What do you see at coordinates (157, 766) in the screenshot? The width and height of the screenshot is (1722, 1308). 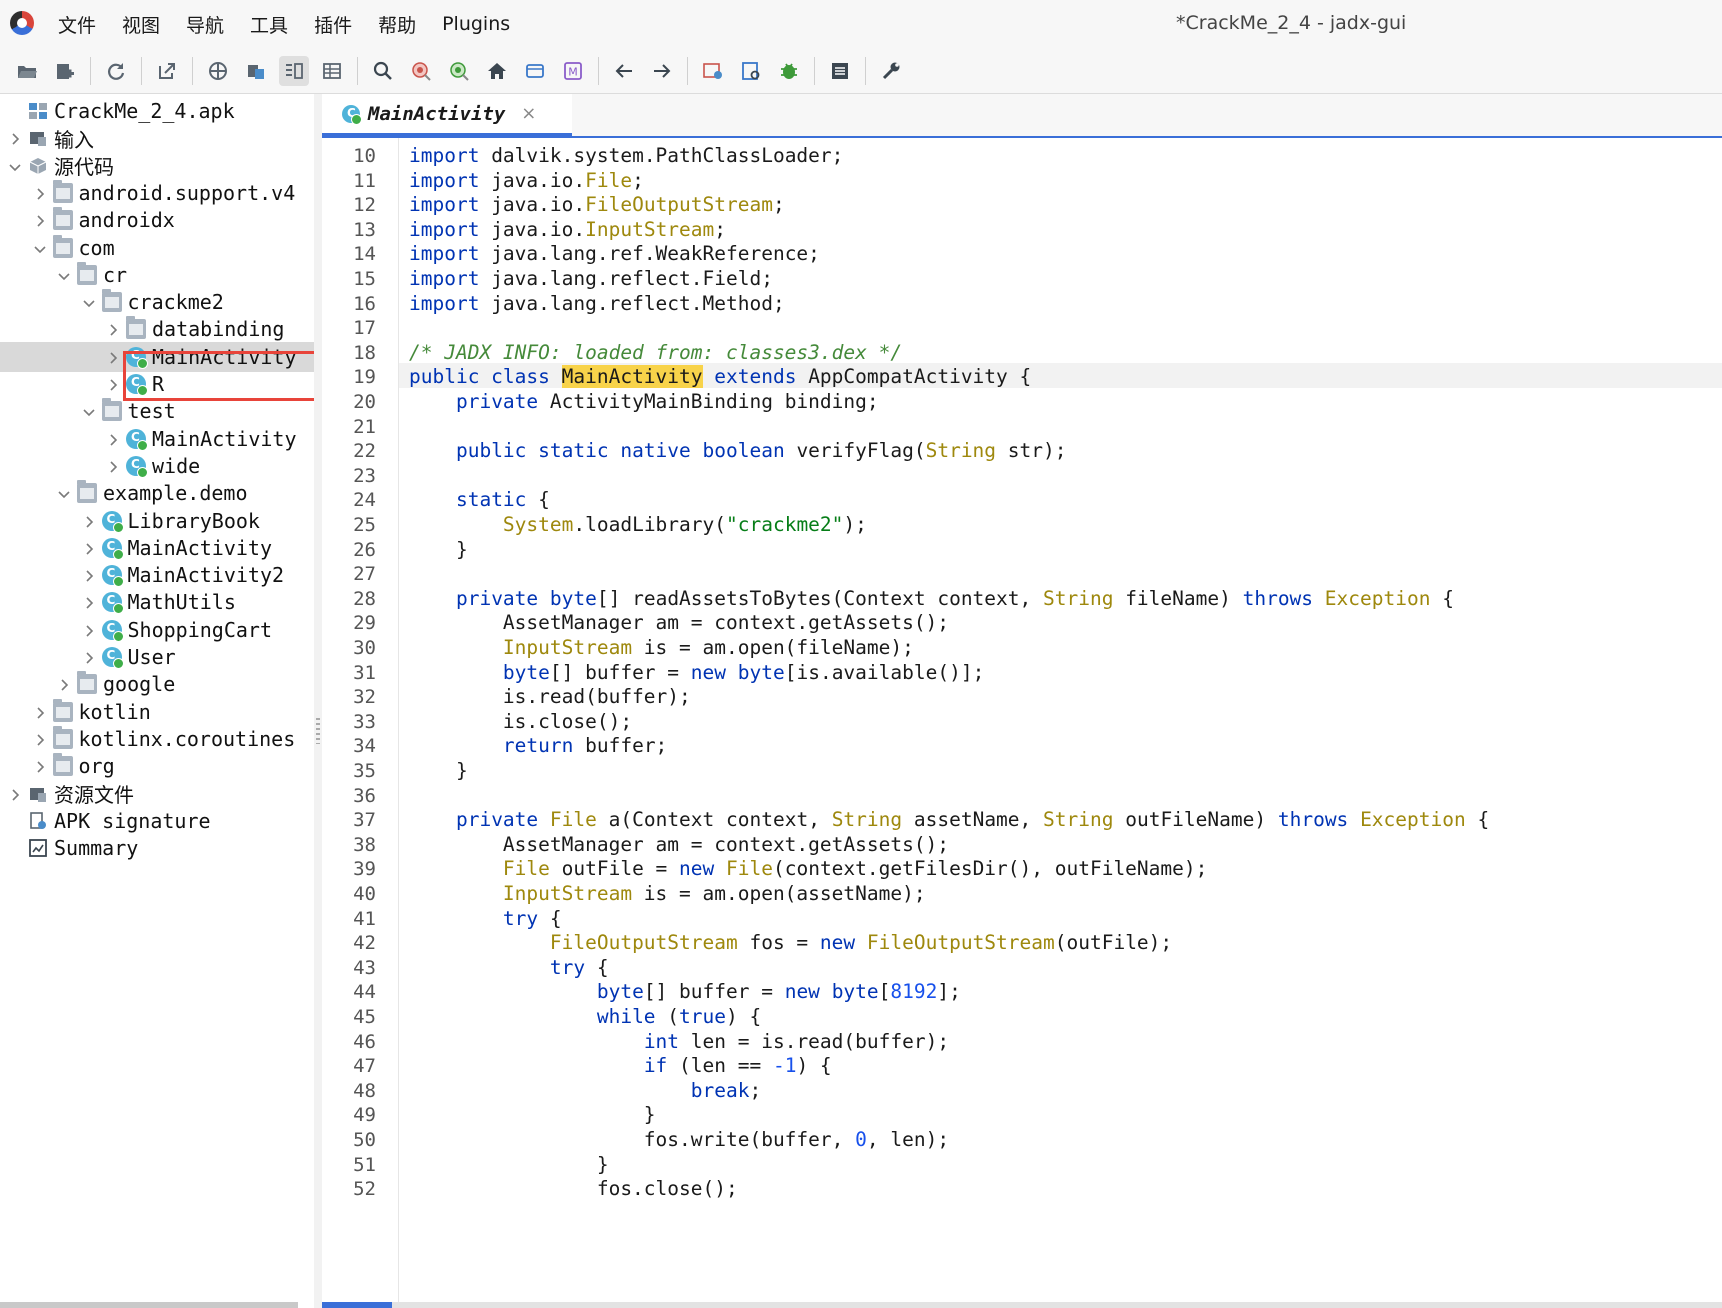 I see `tree-item: org` at bounding box center [157, 766].